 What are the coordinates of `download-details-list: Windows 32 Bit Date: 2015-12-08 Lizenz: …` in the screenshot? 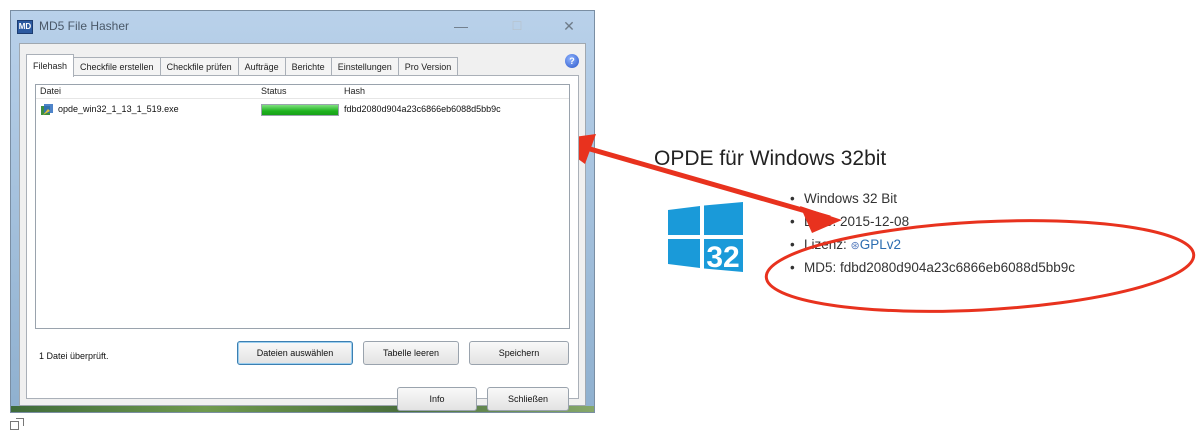 It's located at (932, 233).